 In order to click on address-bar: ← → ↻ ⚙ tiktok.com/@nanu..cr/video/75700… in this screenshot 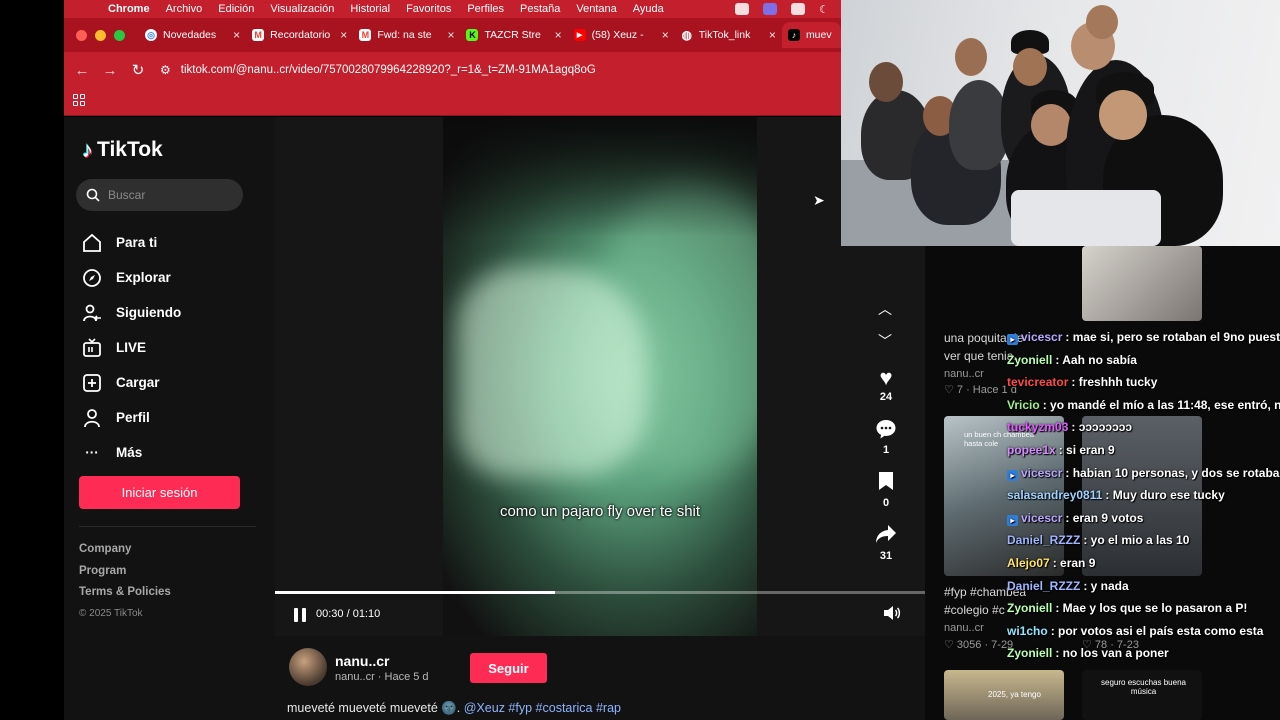, I will do `click(452, 70)`.